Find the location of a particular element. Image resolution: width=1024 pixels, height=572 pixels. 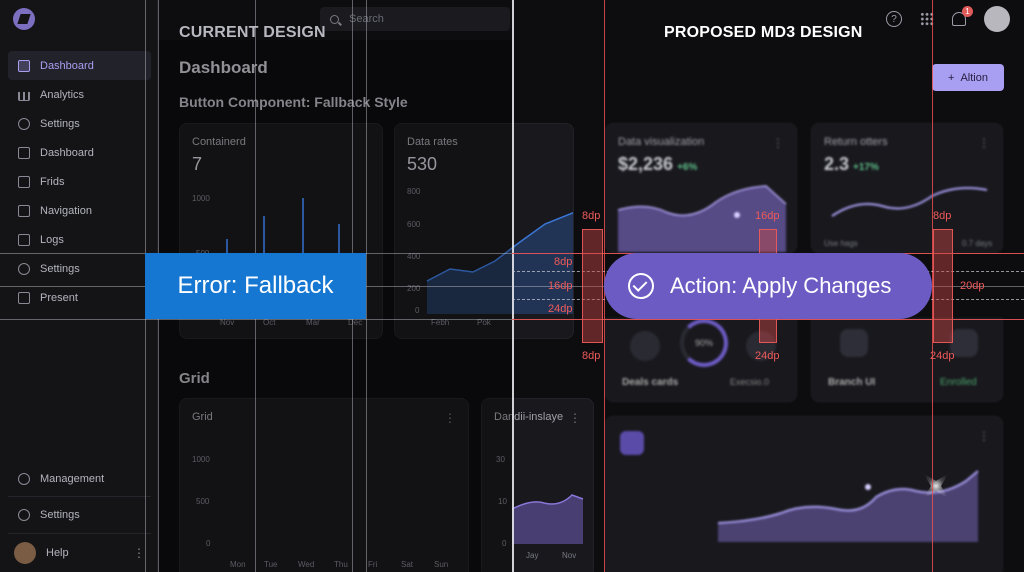

profile-avatar is located at coordinates (997, 19).